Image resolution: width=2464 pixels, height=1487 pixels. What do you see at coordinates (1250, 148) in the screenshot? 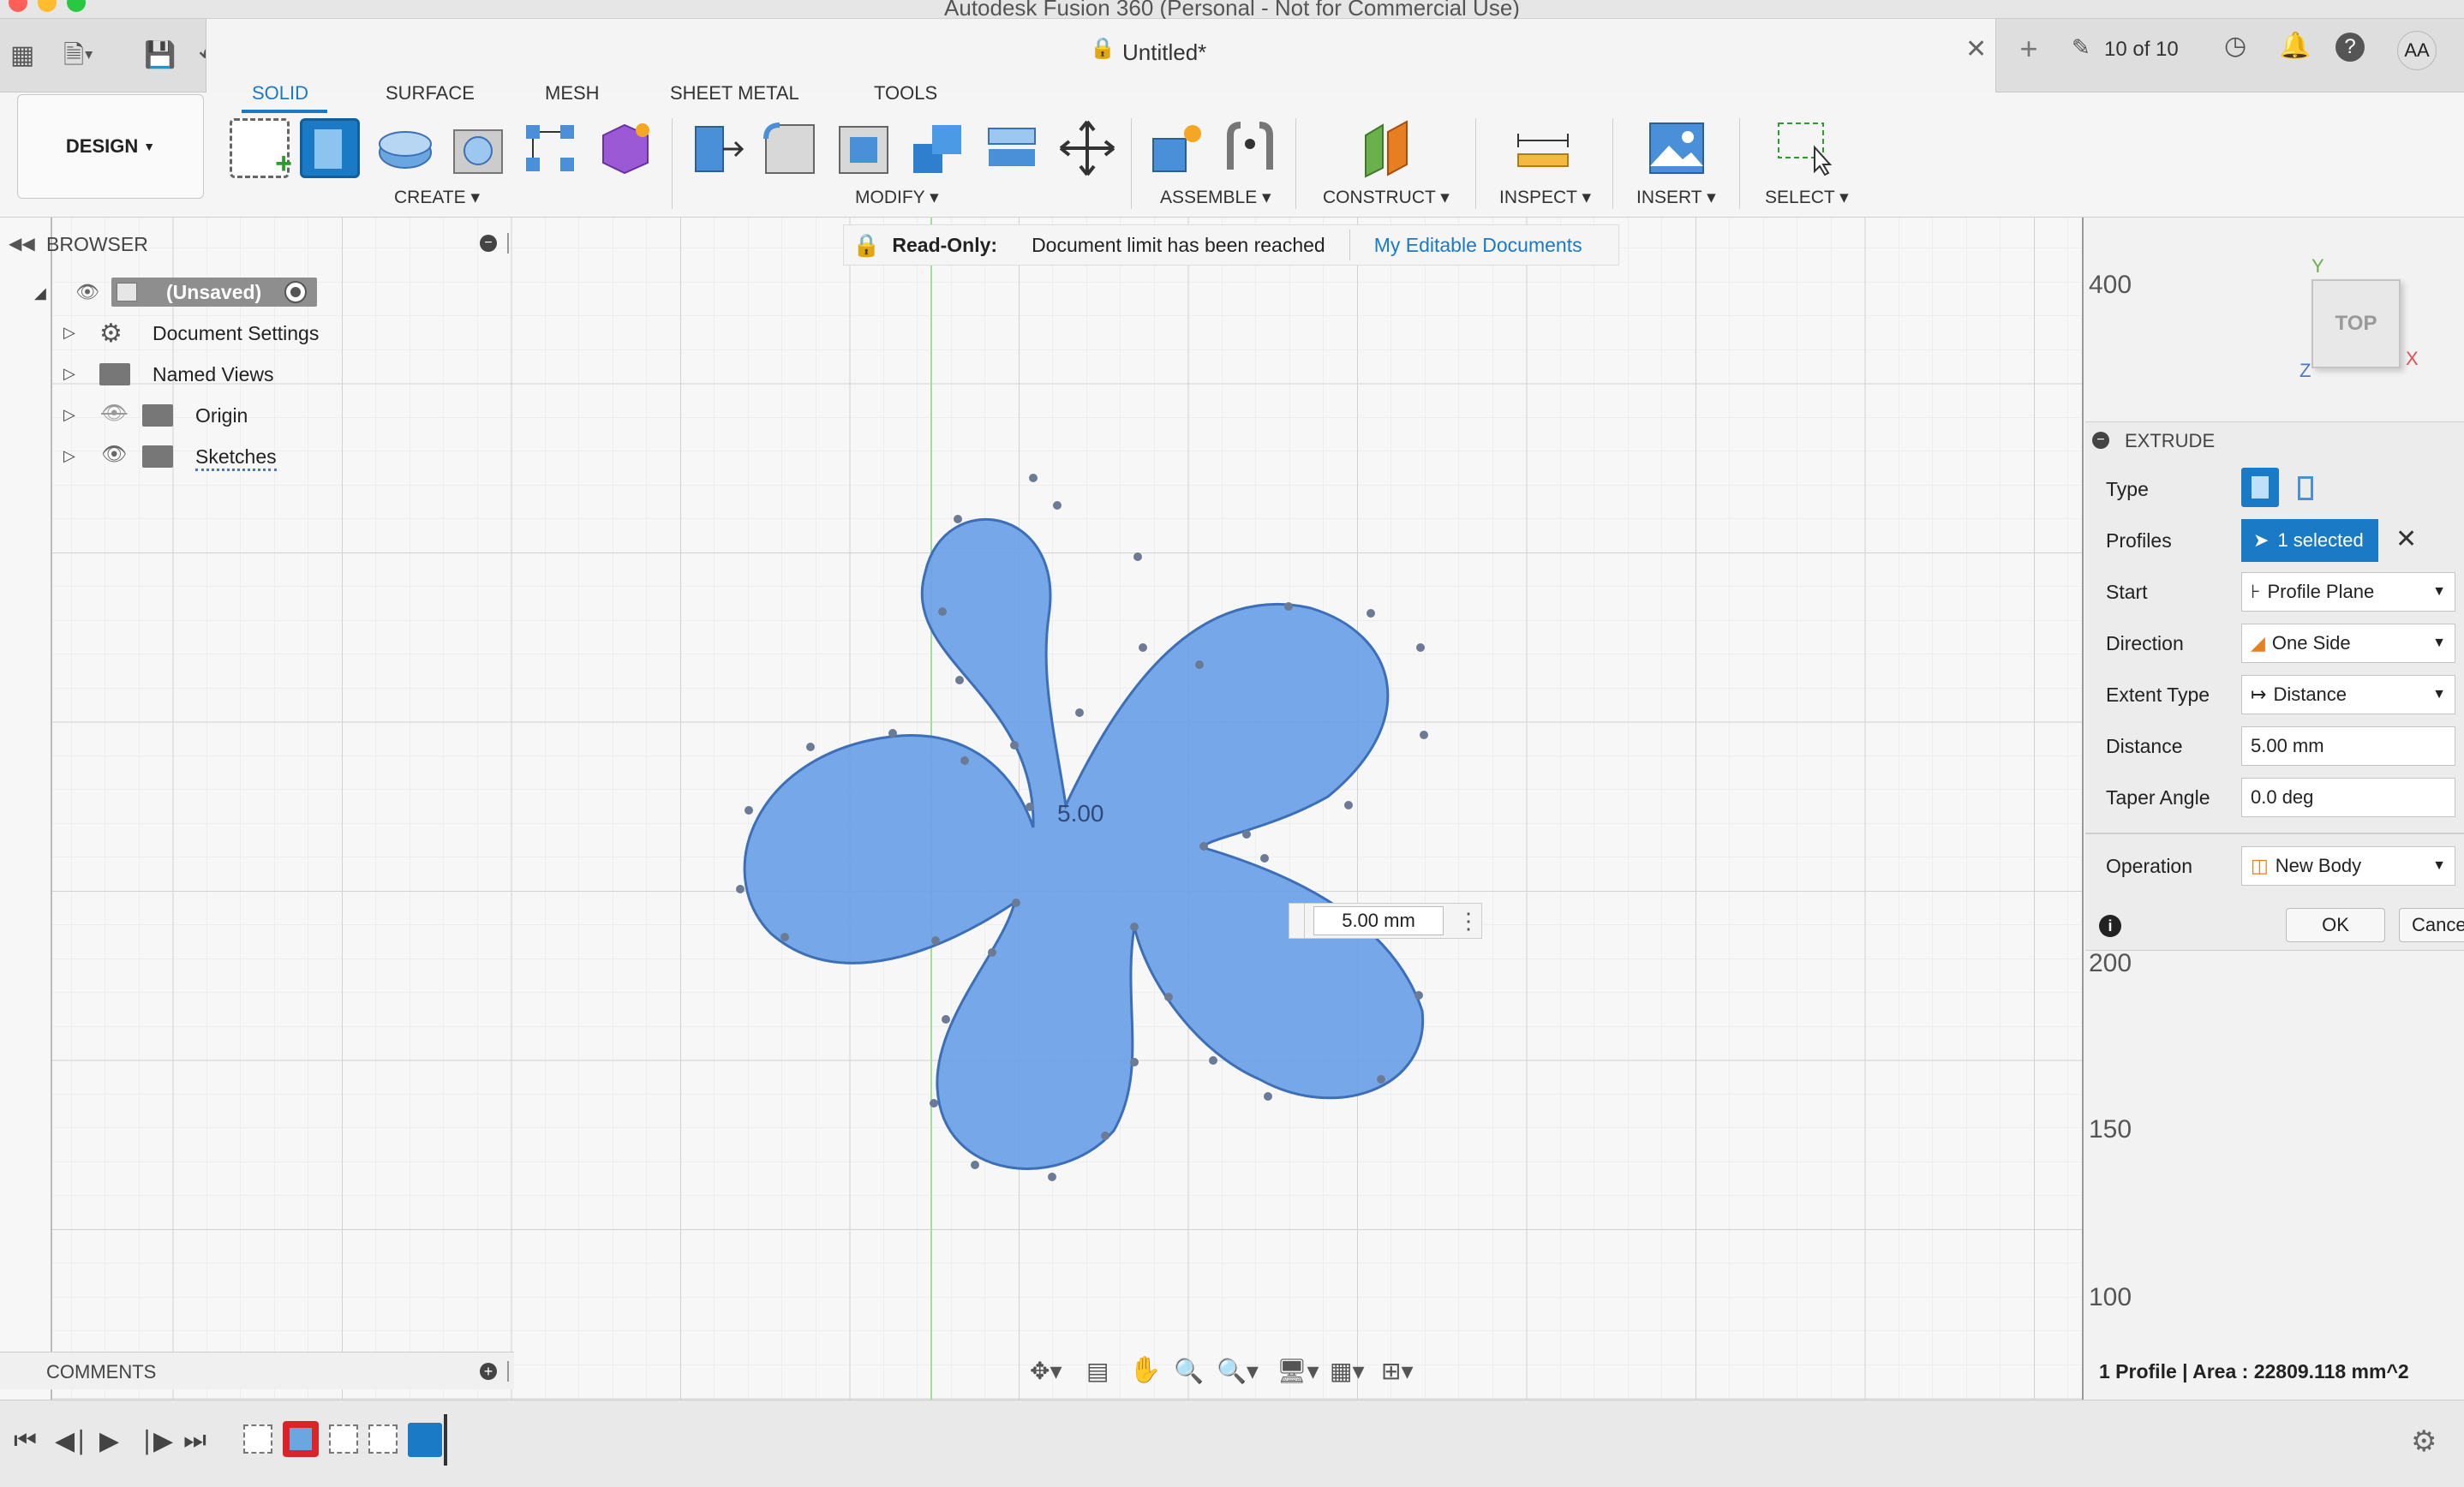
I see `joint-icon` at bounding box center [1250, 148].